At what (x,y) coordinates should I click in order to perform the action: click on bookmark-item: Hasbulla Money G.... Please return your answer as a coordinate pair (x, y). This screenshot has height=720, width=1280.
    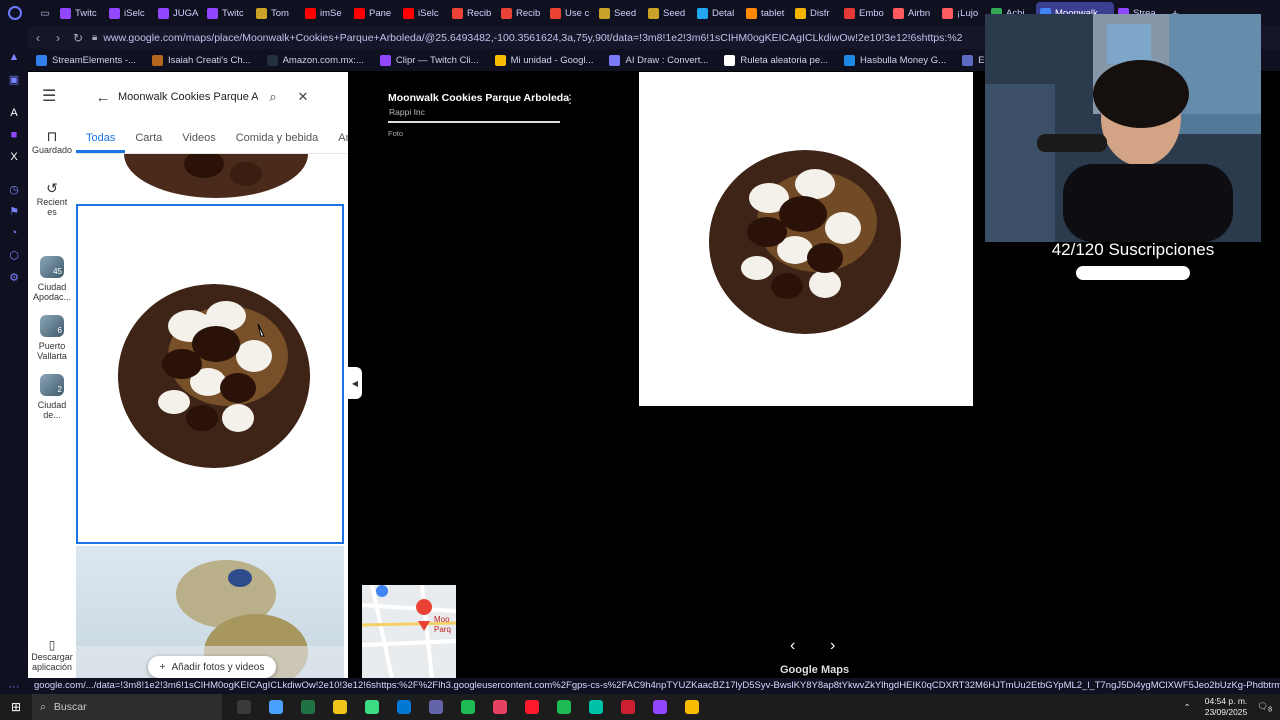
    Looking at the image, I should click on (895, 60).